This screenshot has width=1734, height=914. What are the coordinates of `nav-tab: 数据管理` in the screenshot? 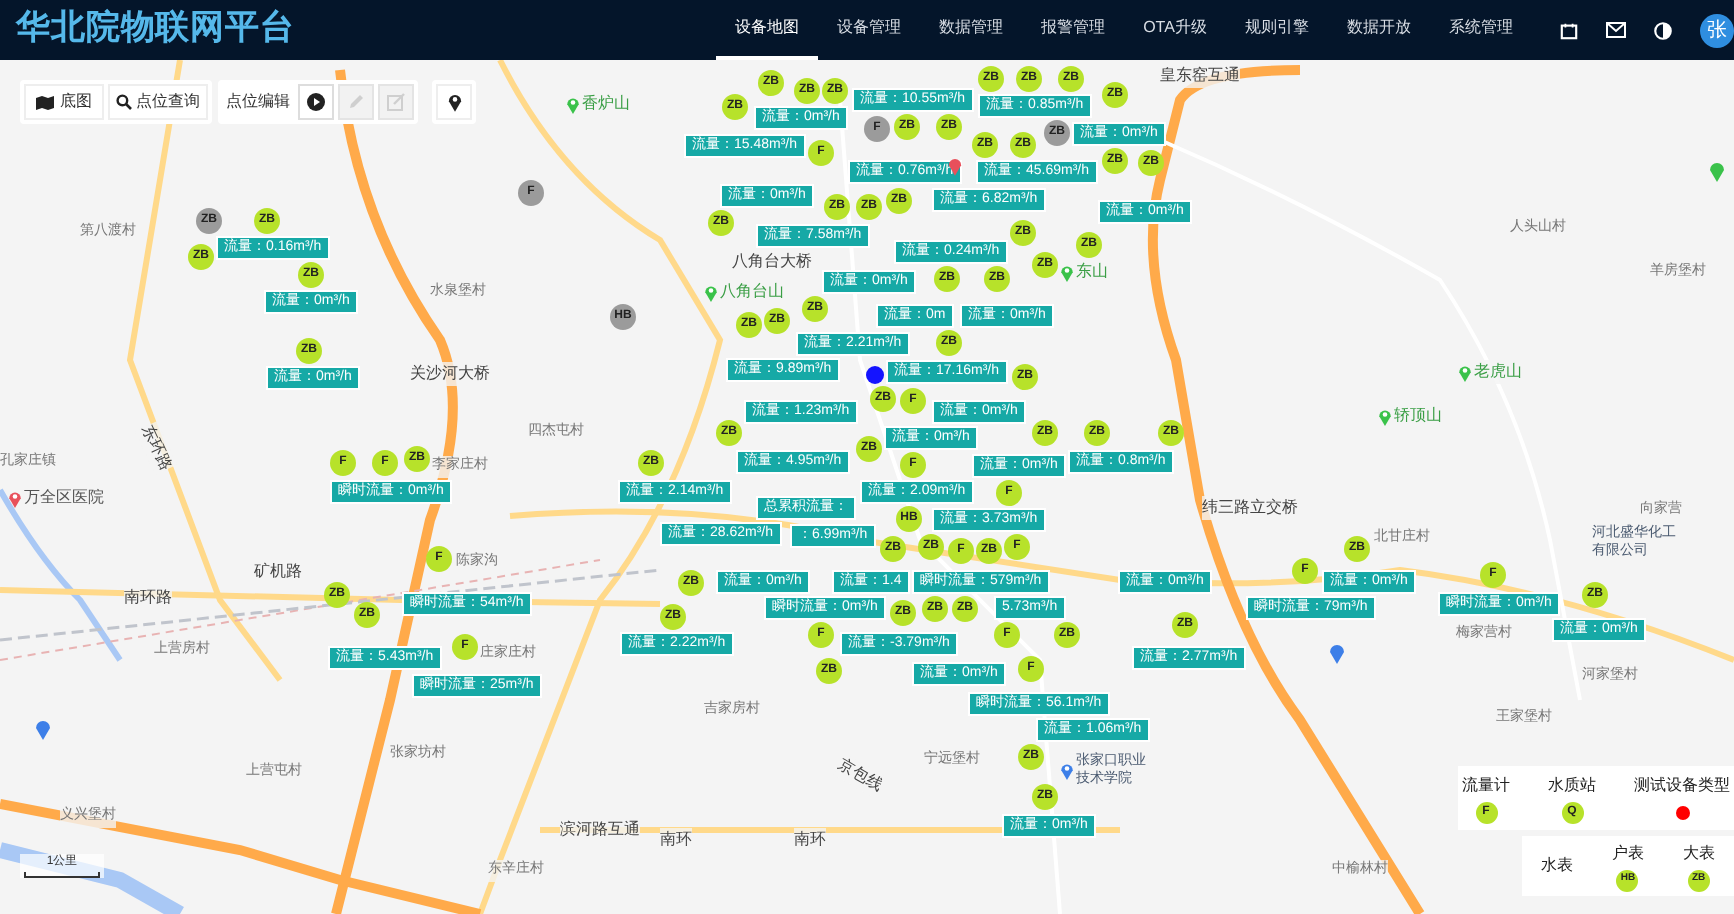 It's located at (971, 30).